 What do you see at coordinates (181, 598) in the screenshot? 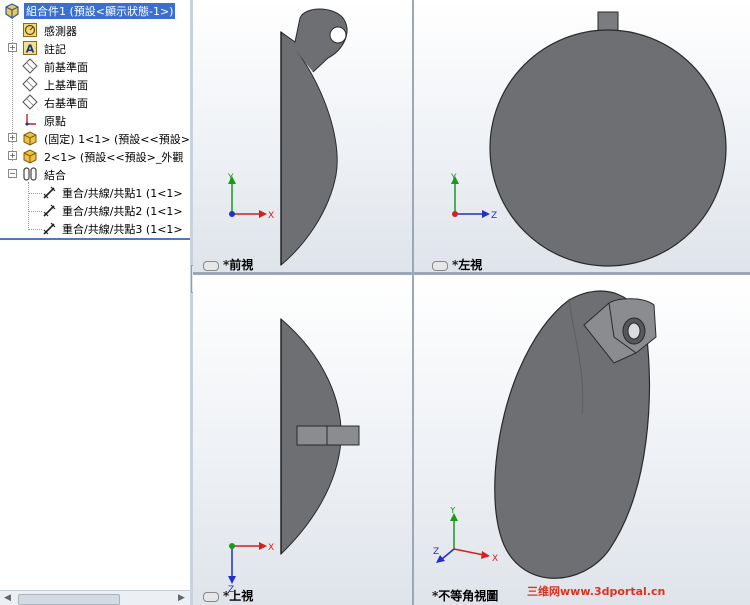
I see `scroll-right-icon: ▶` at bounding box center [181, 598].